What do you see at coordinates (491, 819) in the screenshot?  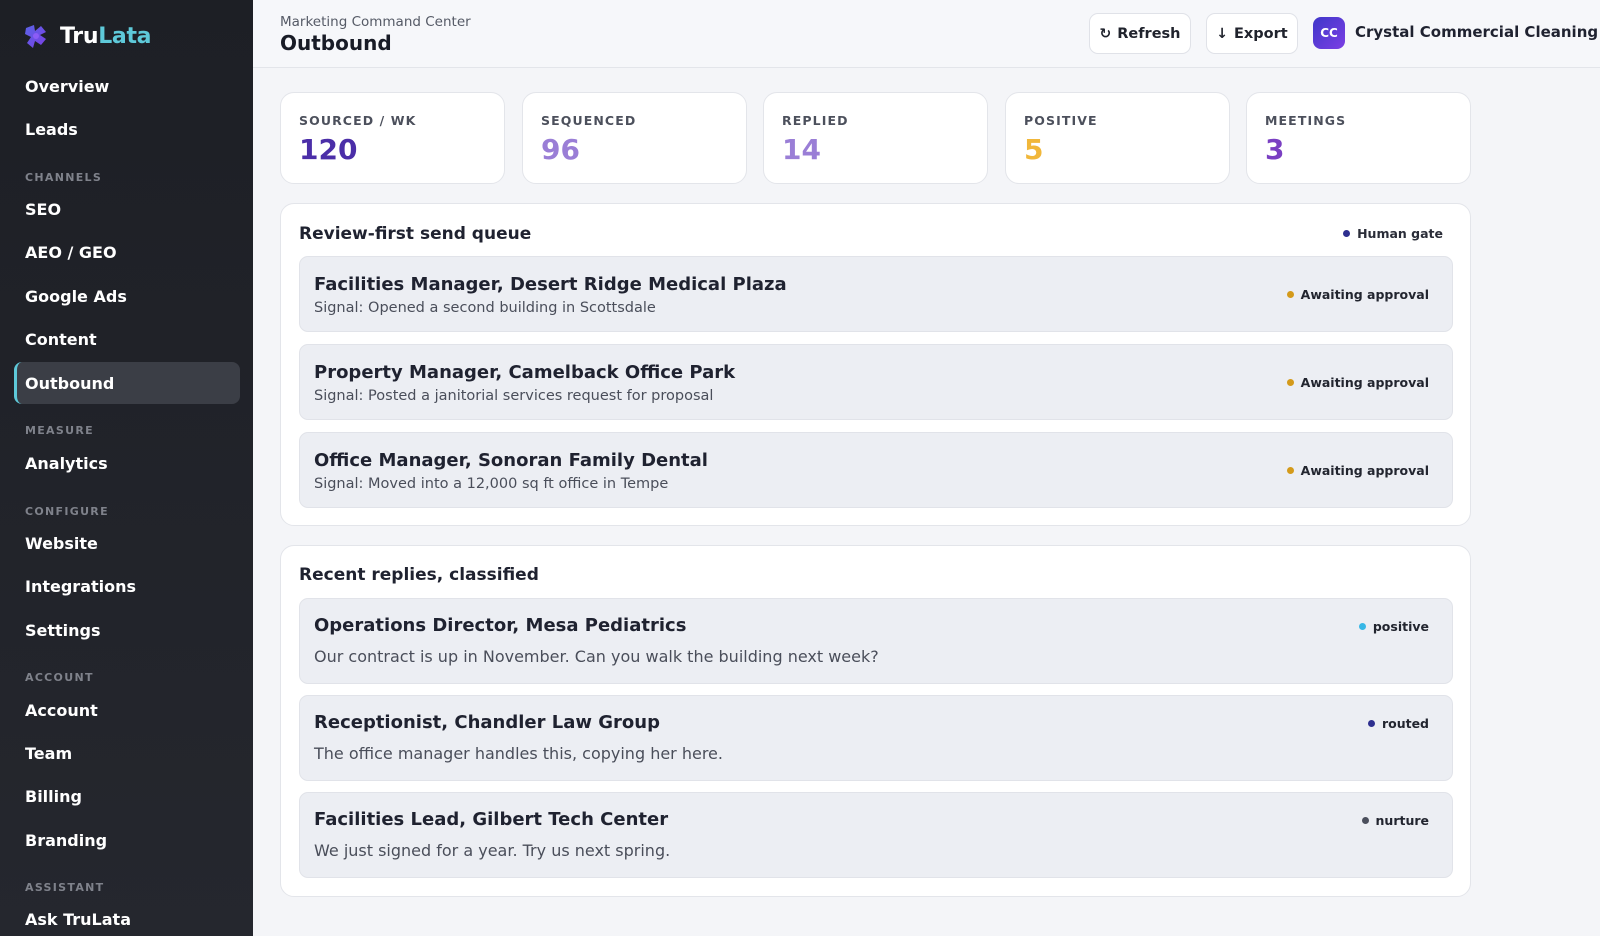 I see `reply-item-title: Facilities Lead, Gilbert Tech Center` at bounding box center [491, 819].